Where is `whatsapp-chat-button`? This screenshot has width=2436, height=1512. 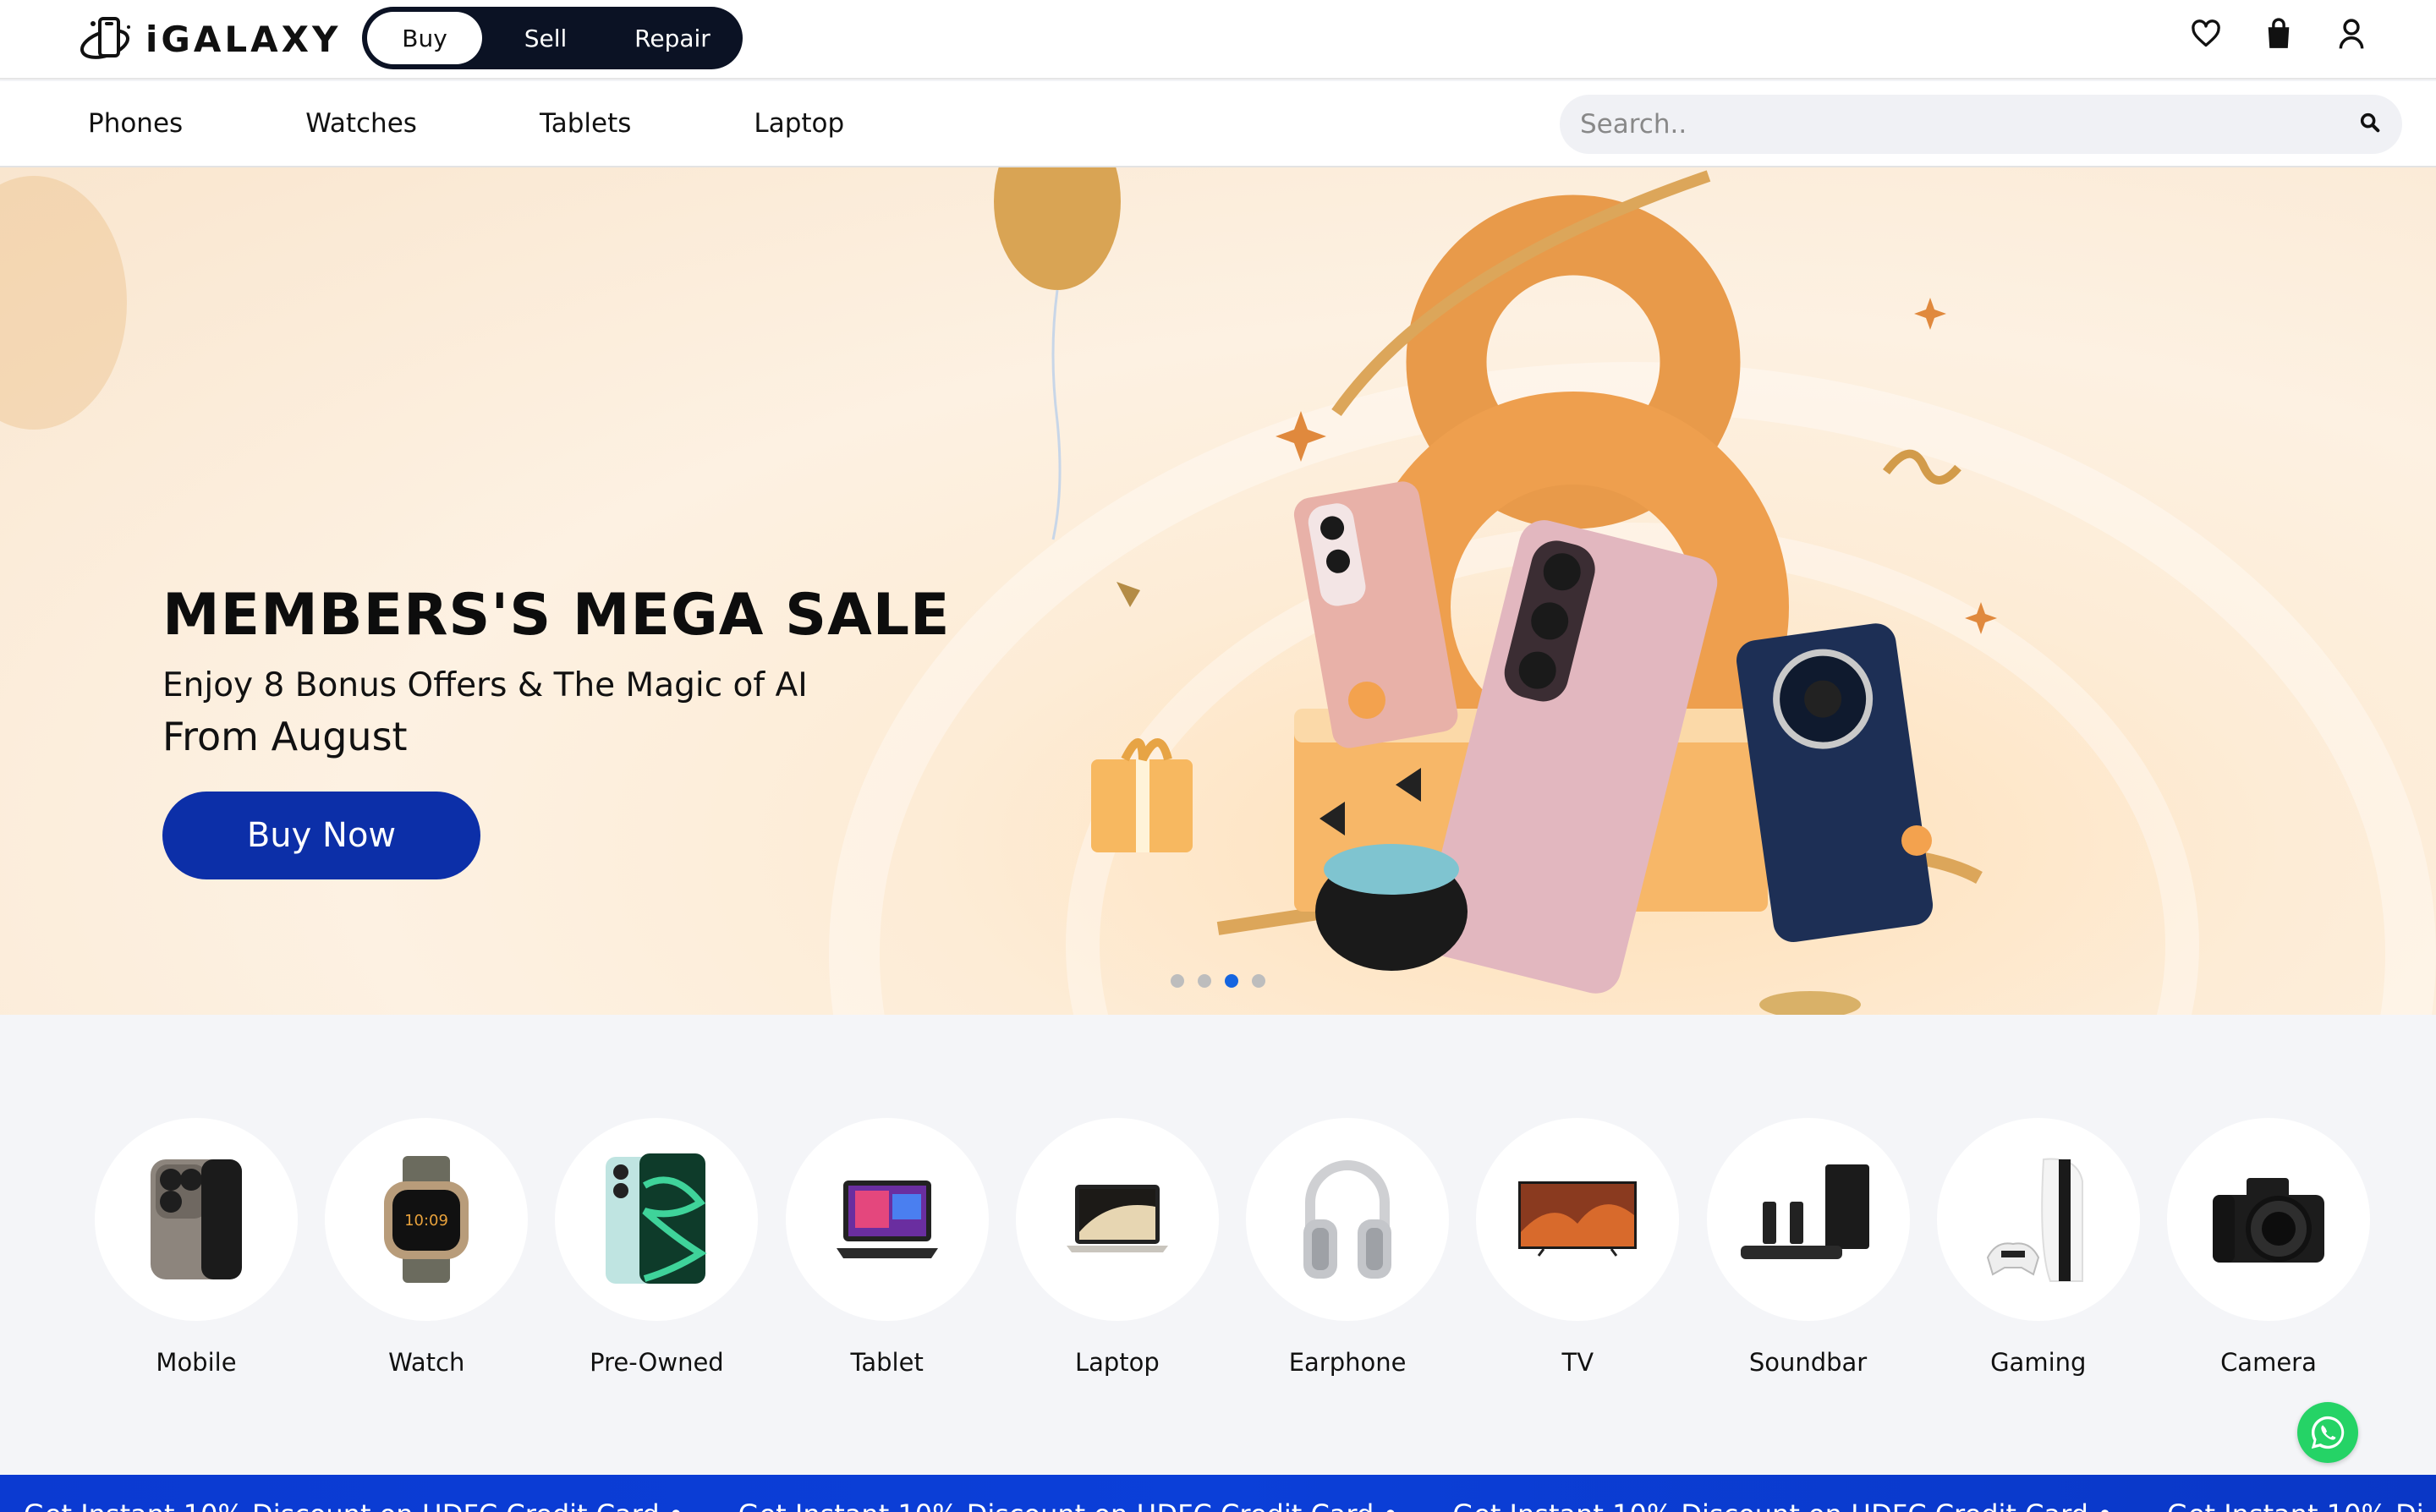 whatsapp-chat-button is located at coordinates (2328, 1432).